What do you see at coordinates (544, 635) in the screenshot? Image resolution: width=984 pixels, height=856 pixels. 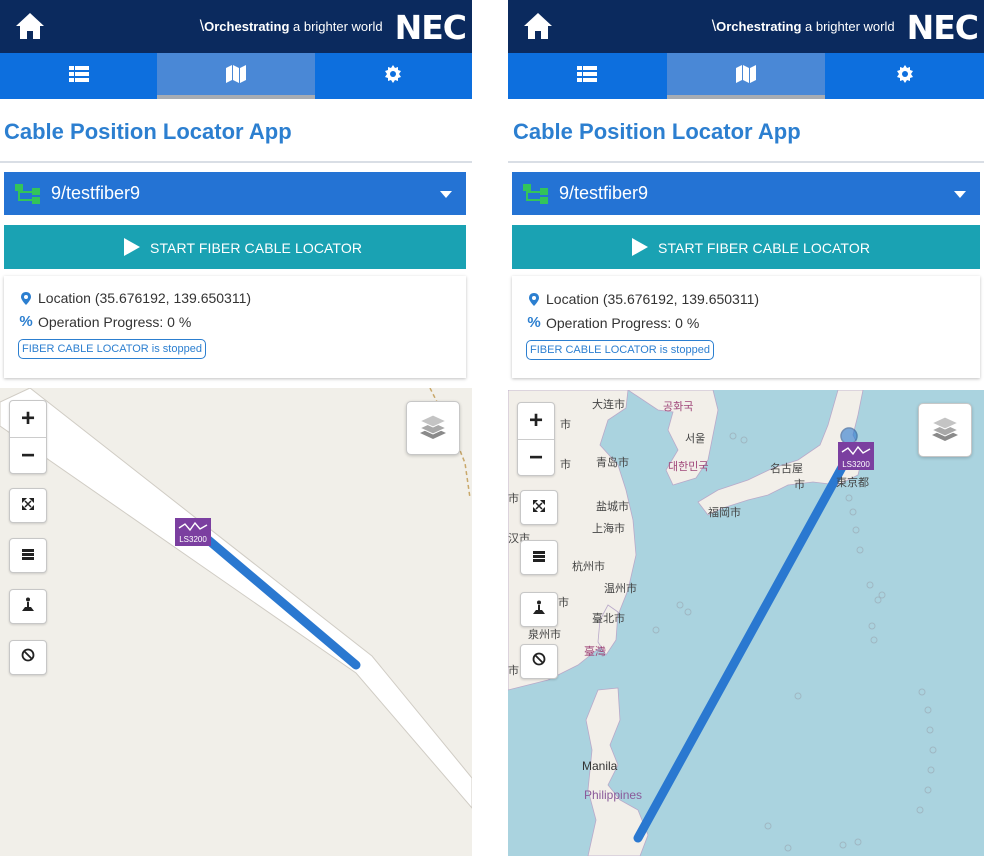 I see `label-quanzhou: 泉州市` at bounding box center [544, 635].